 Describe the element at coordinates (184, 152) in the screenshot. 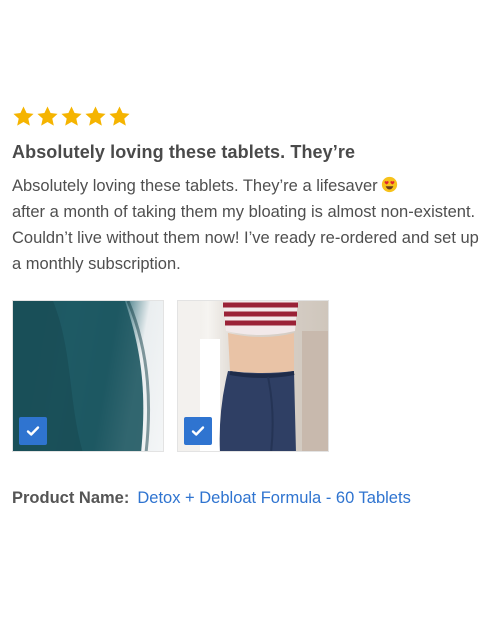

I see `review-title: Absolutely loving these tablets. They’re` at that location.